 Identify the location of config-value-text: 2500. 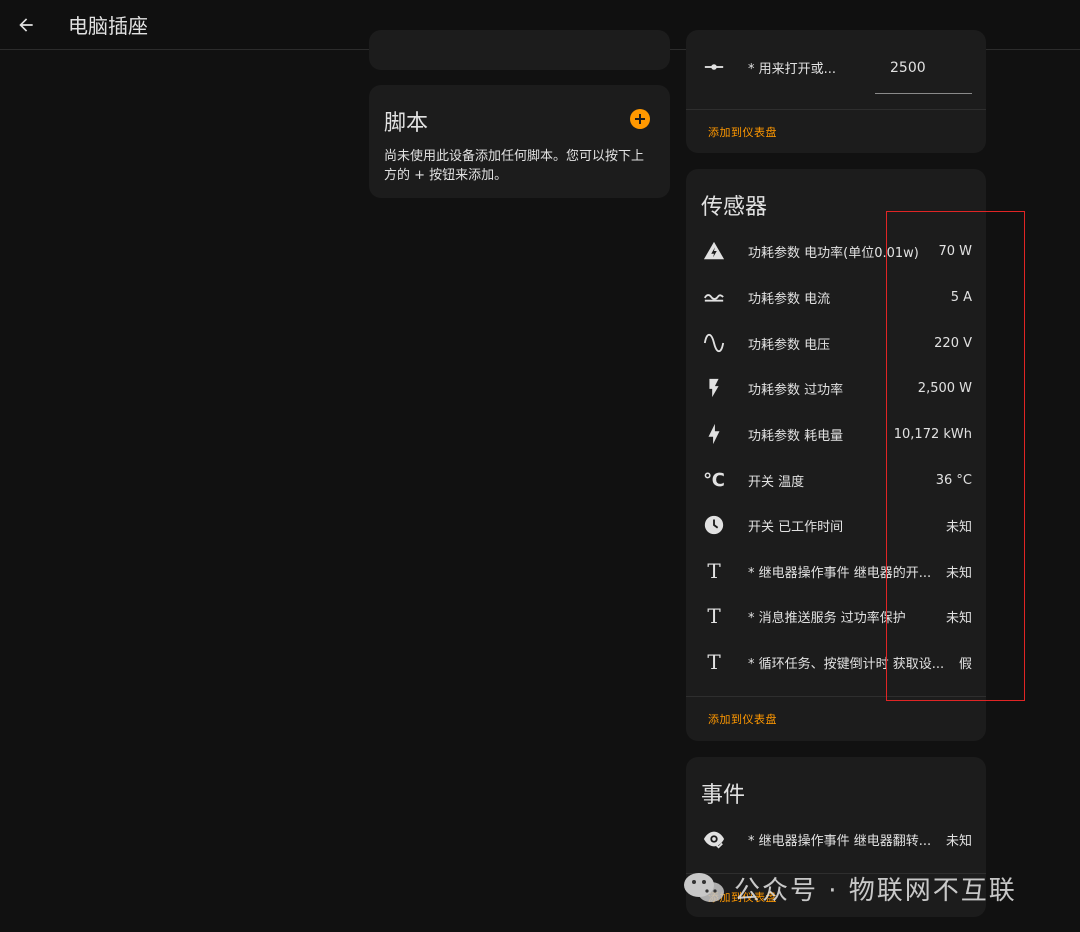
(908, 68).